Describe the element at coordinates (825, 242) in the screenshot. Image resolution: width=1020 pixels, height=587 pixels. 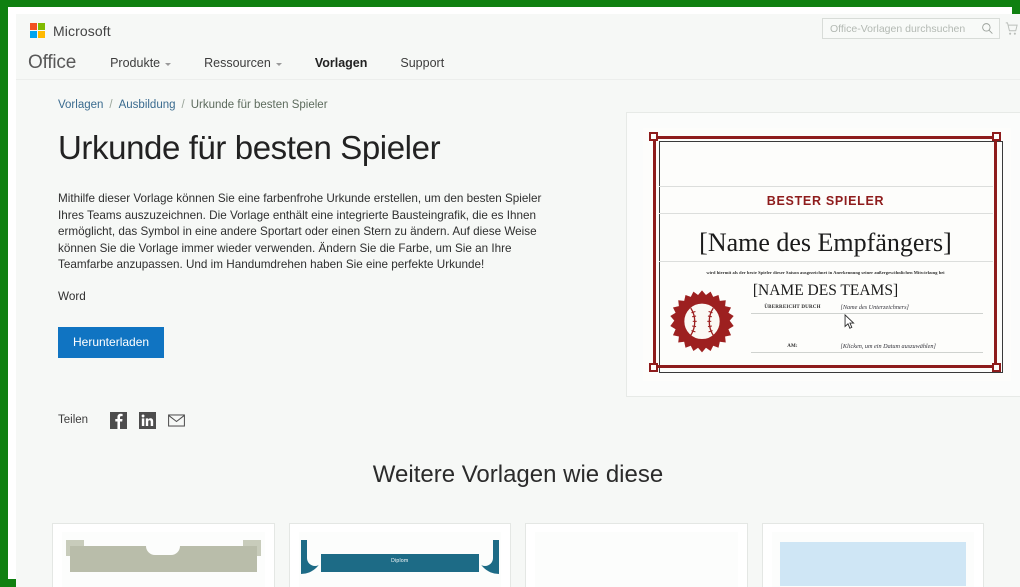
I see `certificate-recipient-field: [Name des Empfängers]` at that location.